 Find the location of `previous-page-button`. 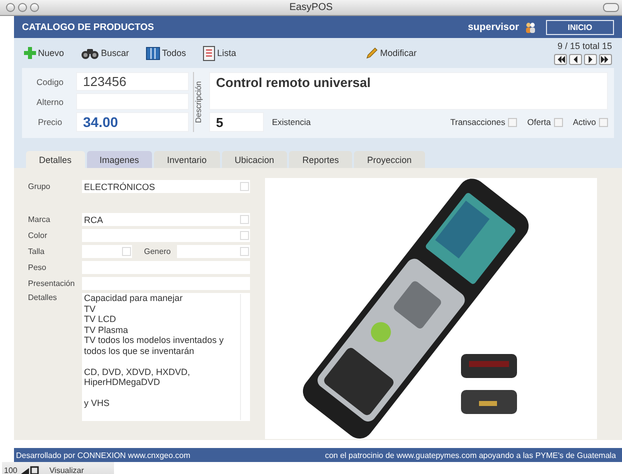

previous-page-button is located at coordinates (575, 59).